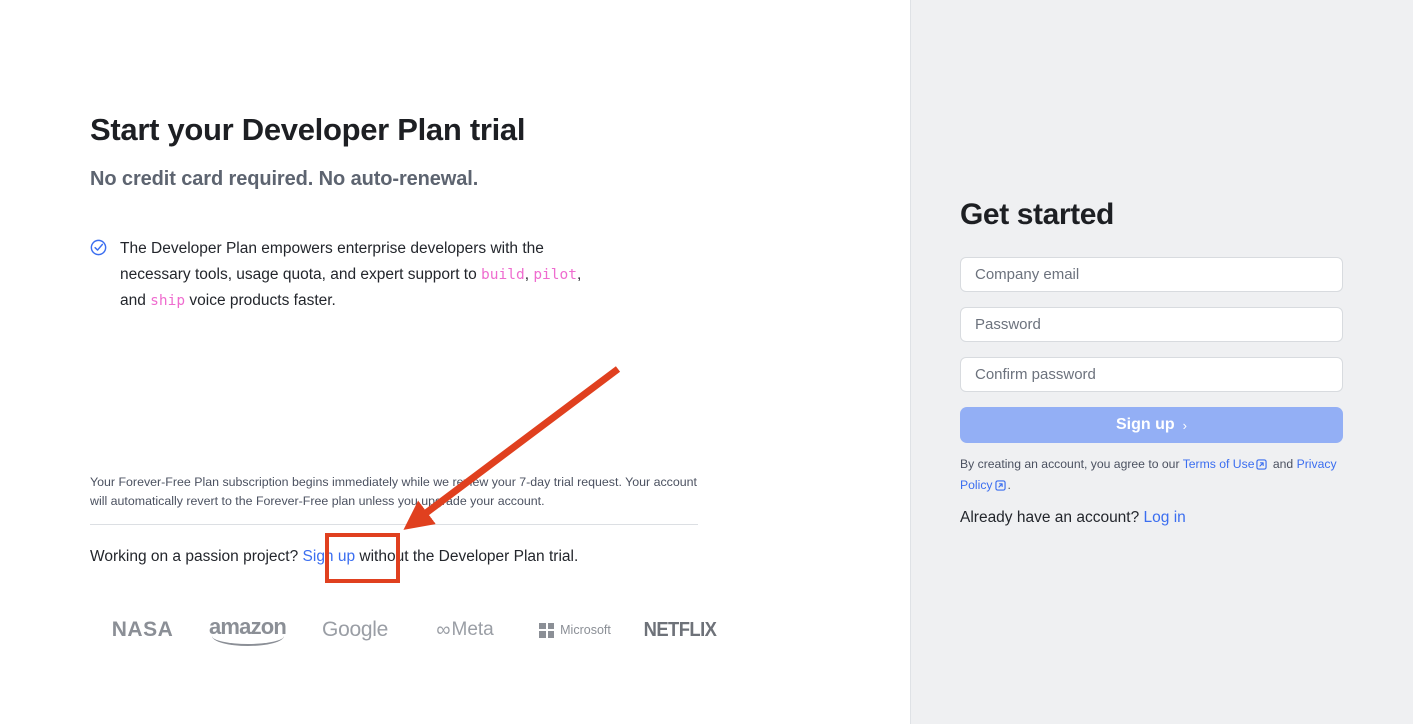 This screenshot has height=724, width=1413. What do you see at coordinates (1219, 464) in the screenshot?
I see `terms-of-use-link: Terms of Use` at bounding box center [1219, 464].